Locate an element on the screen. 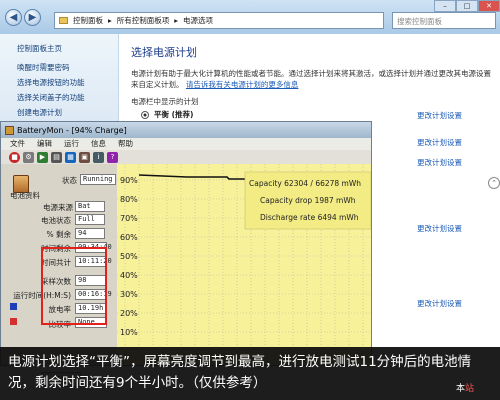 Image resolution: width=500 pixels, height=400 pixels. batterymon-titlebar: BatteryMon - [94% Charge] is located at coordinates (186, 130).